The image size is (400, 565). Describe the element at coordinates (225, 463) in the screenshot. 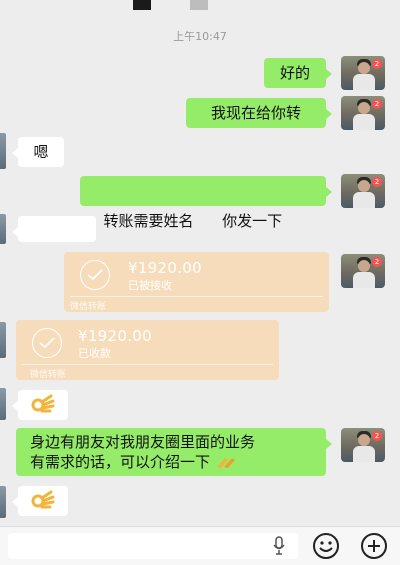

I see `clapping-hands-icon` at that location.